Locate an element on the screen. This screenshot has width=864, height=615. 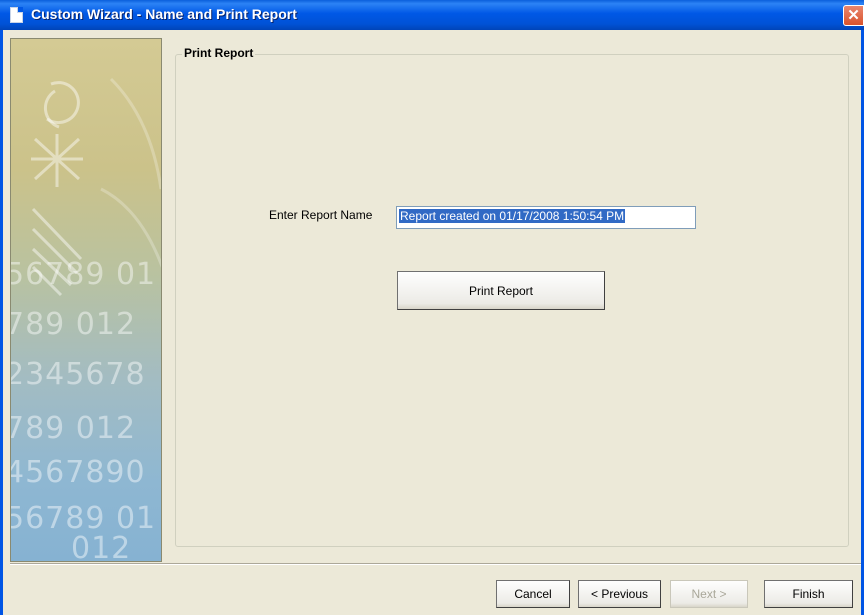
banner-digits: 56789 01 is located at coordinates (83, 274).